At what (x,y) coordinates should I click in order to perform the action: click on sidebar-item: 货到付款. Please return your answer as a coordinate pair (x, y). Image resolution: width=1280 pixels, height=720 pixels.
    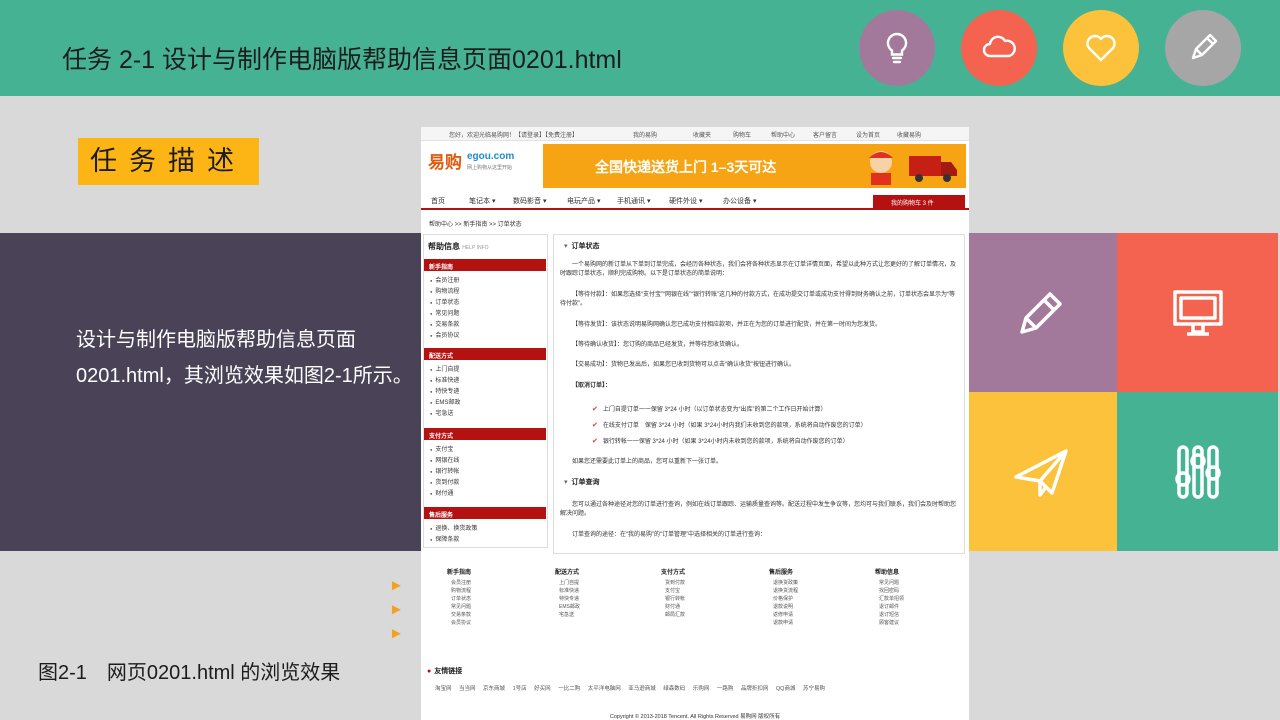
    Looking at the image, I should click on (444, 481).